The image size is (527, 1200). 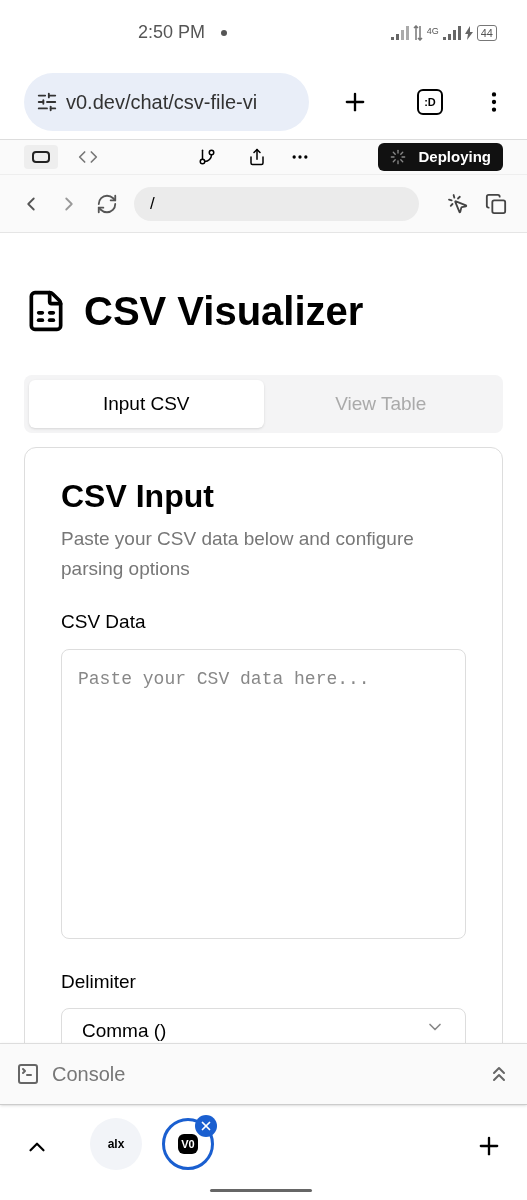 I want to click on battery-level: 44, so click(x=486, y=32).